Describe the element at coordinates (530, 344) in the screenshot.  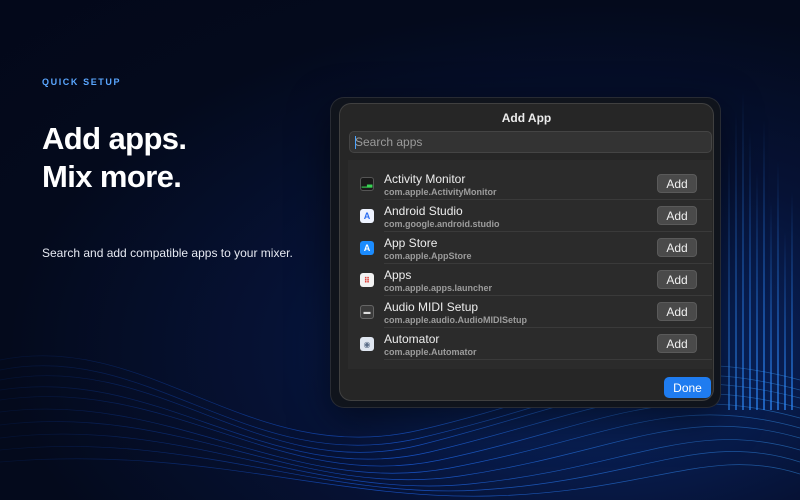
I see `list-item: ◉ Automator com.apple.Automator Add` at that location.